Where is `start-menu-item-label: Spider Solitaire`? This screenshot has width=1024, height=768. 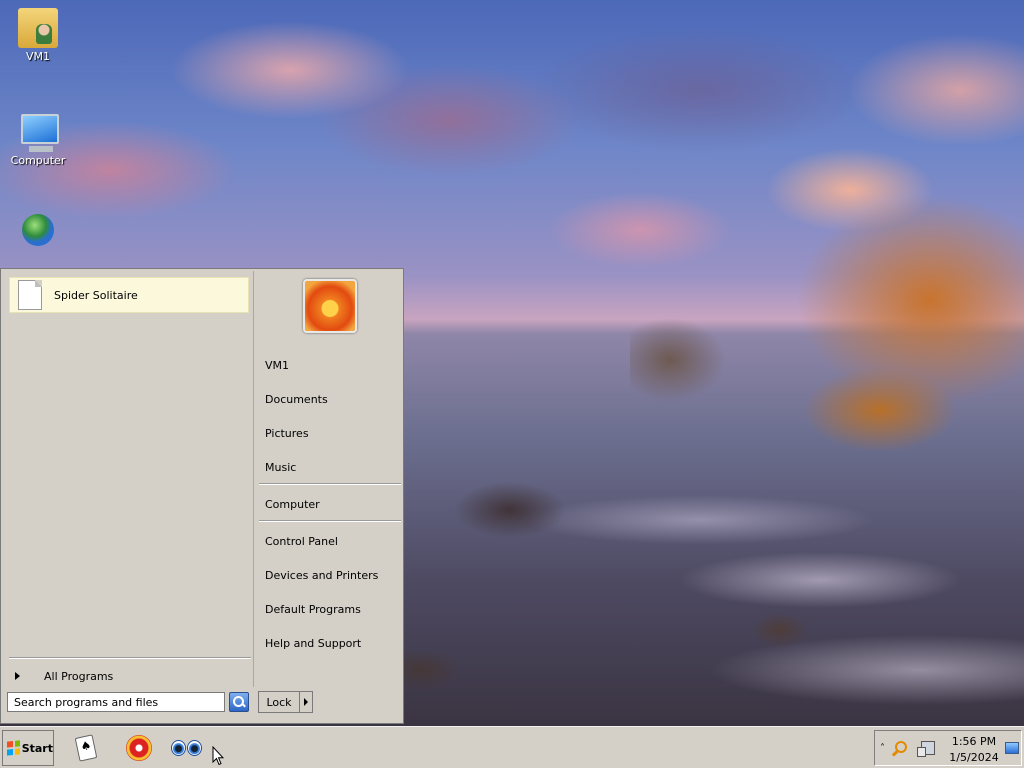
start-menu-item-label: Spider Solitaire is located at coordinates (96, 295).